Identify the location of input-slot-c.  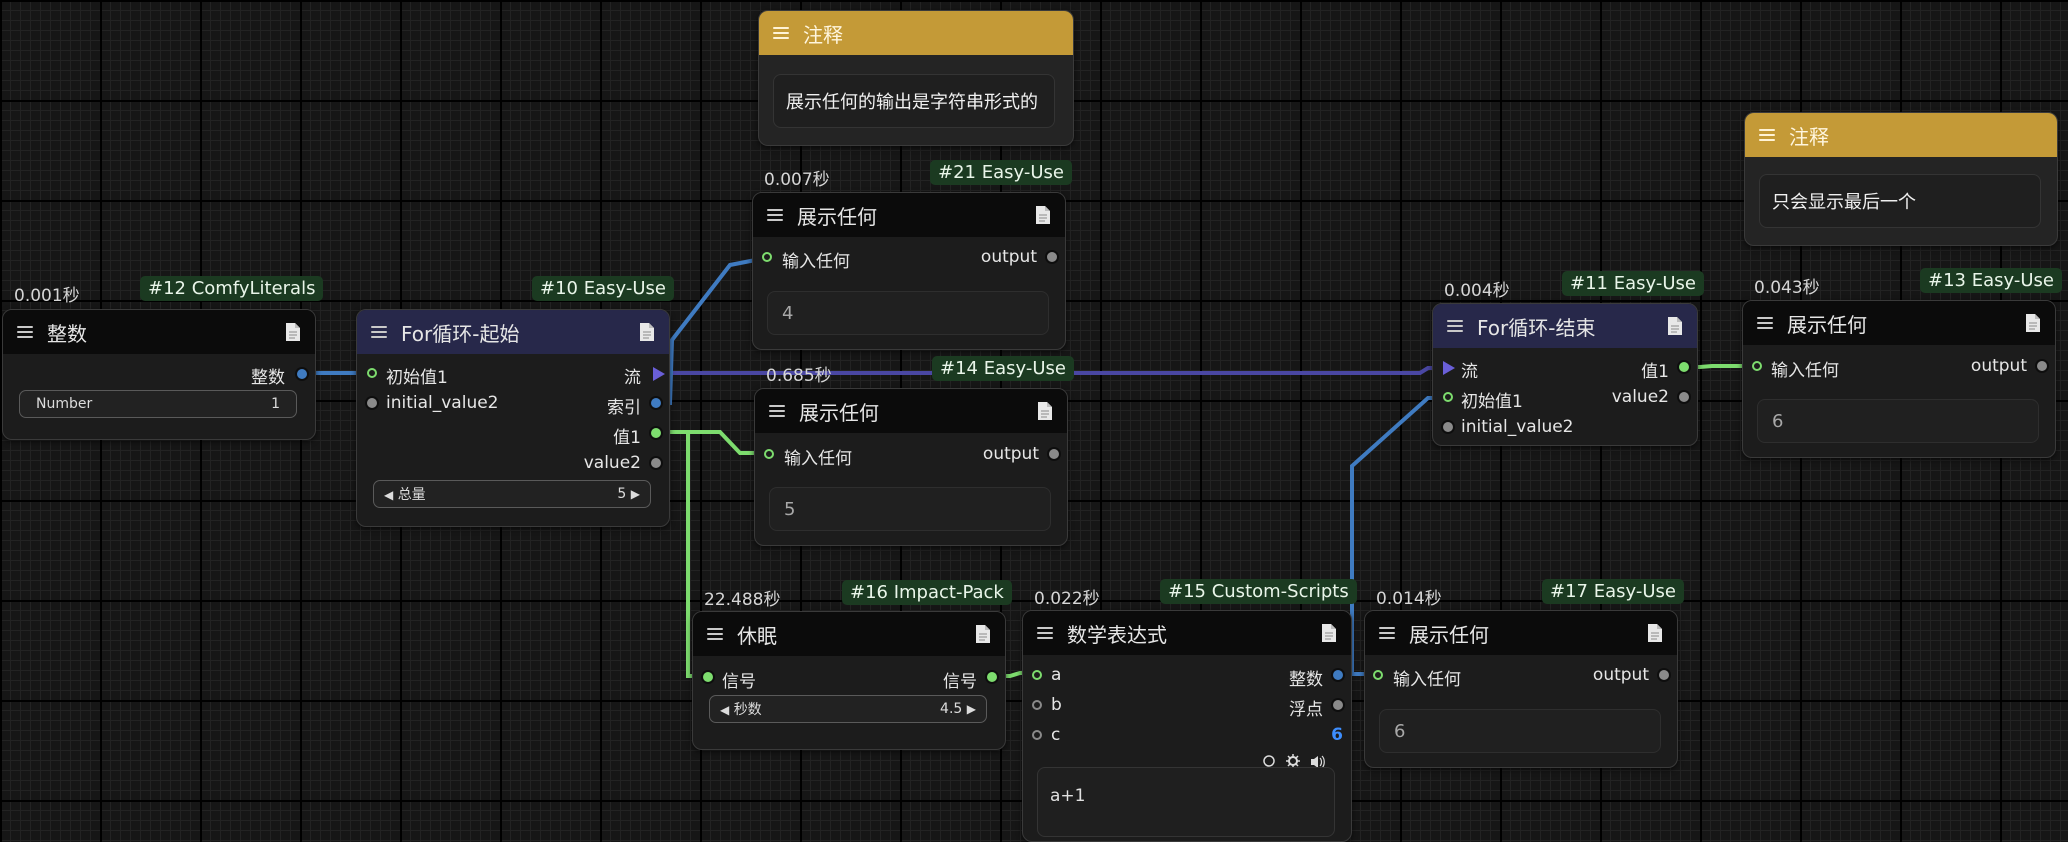
(1037, 735).